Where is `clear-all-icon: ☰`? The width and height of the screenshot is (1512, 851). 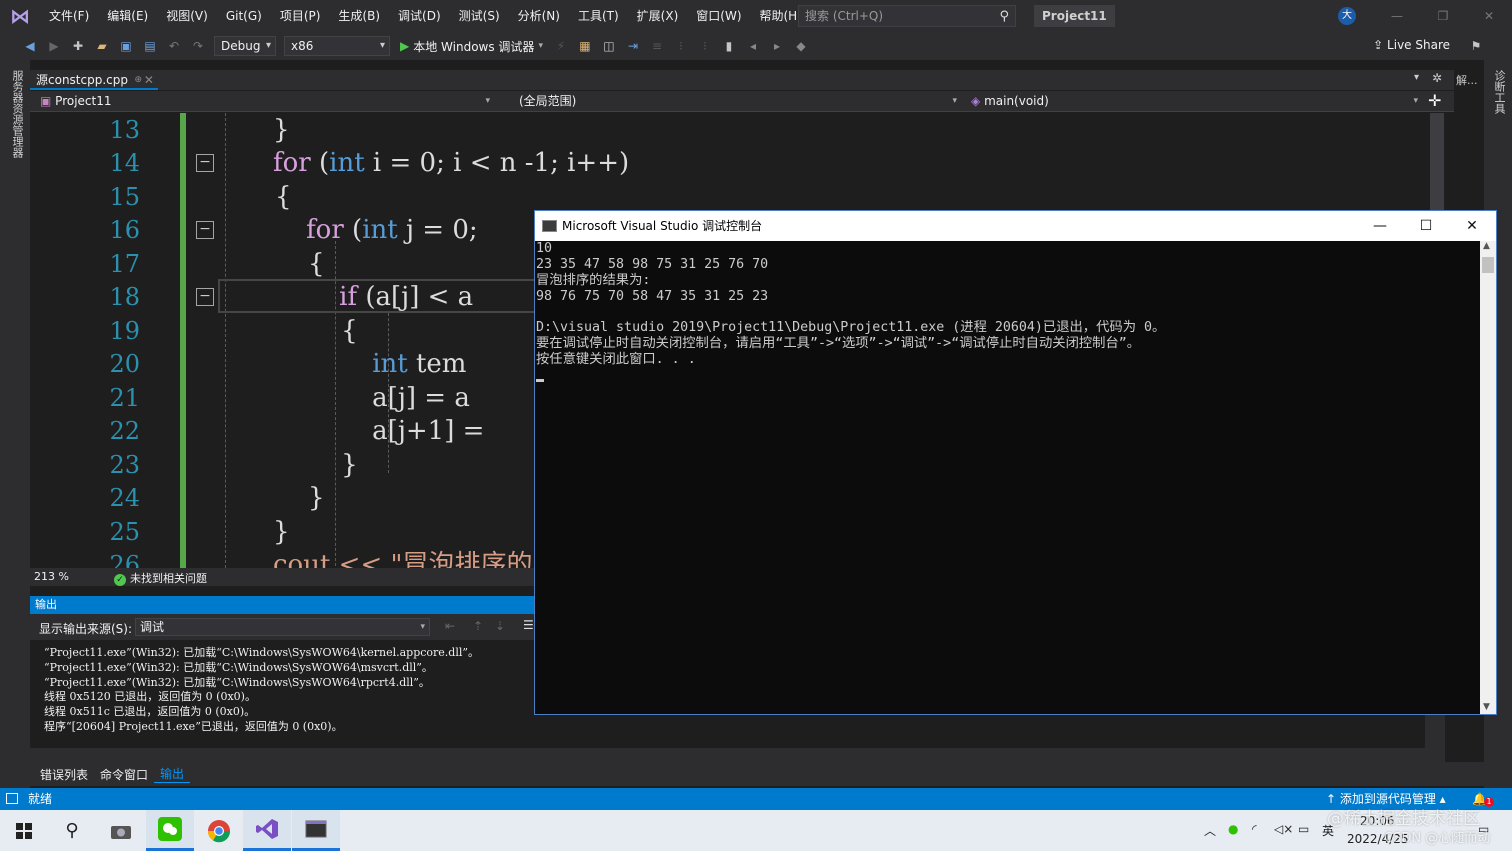
clear-all-icon: ☰ is located at coordinates (528, 625).